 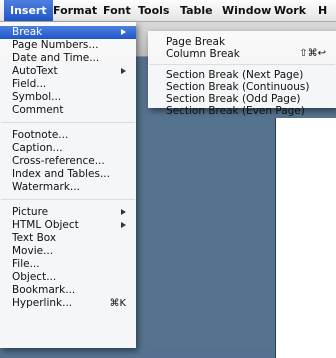 I want to click on submenu-item-label: Section Break (Odd Page), so click(x=233, y=99).